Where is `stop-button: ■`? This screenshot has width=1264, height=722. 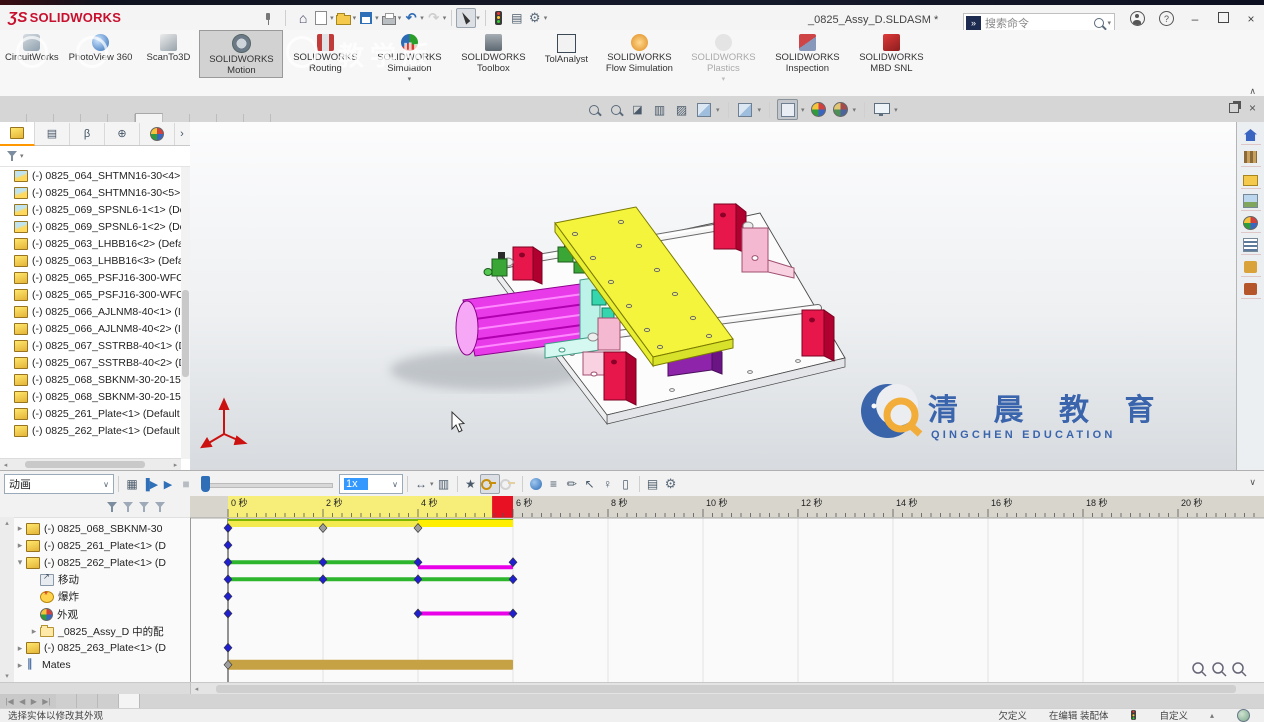
stop-button: ■ is located at coordinates (186, 484).